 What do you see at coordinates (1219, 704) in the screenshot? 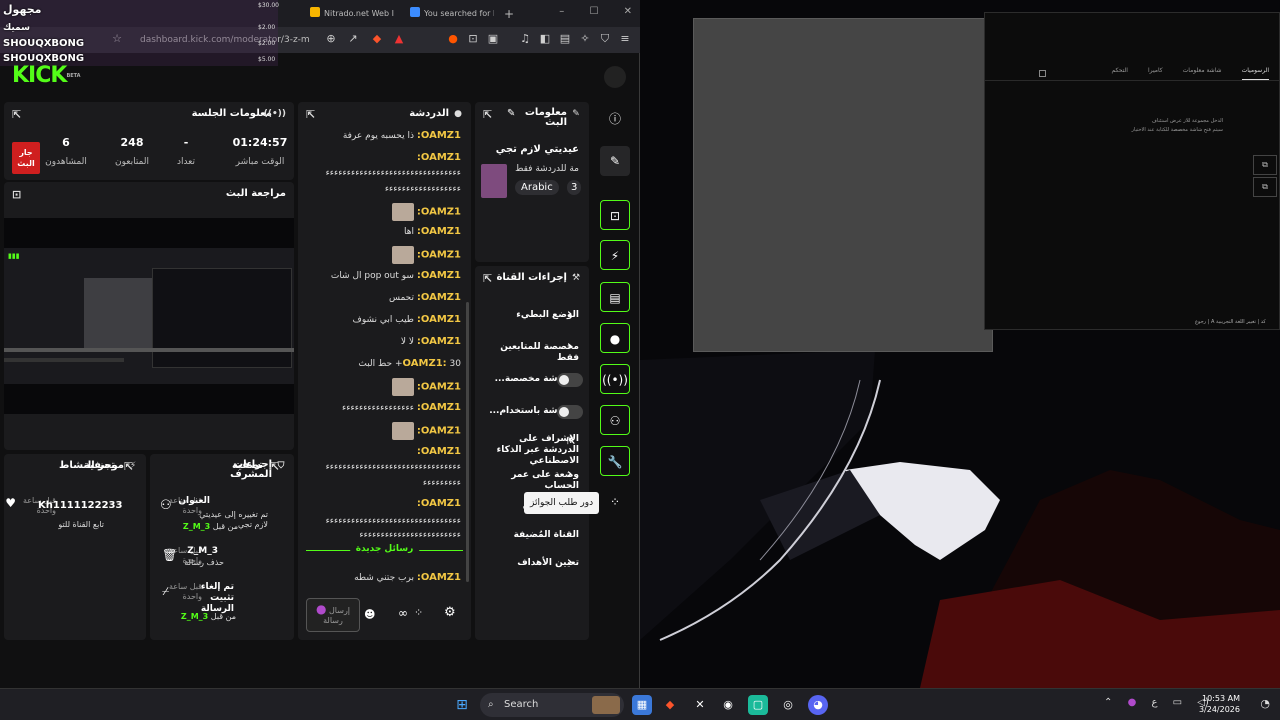
I see `taskbar-clock: 10:53 AM 3/24/2026` at bounding box center [1219, 704].